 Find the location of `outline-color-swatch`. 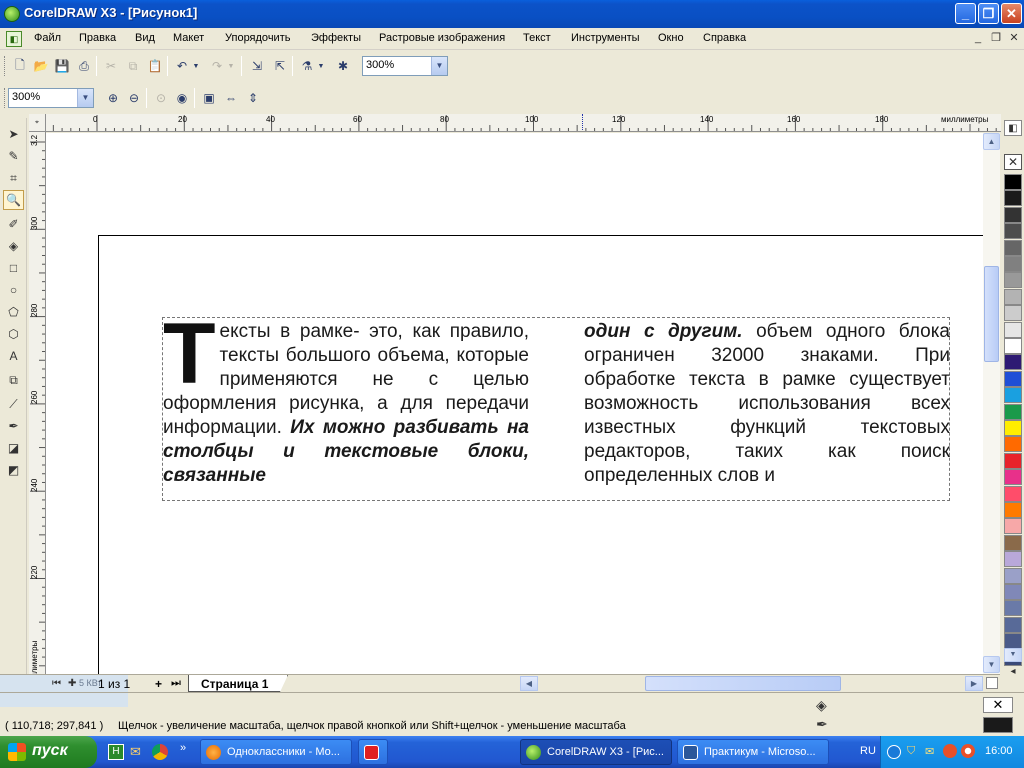

outline-color-swatch is located at coordinates (998, 725).